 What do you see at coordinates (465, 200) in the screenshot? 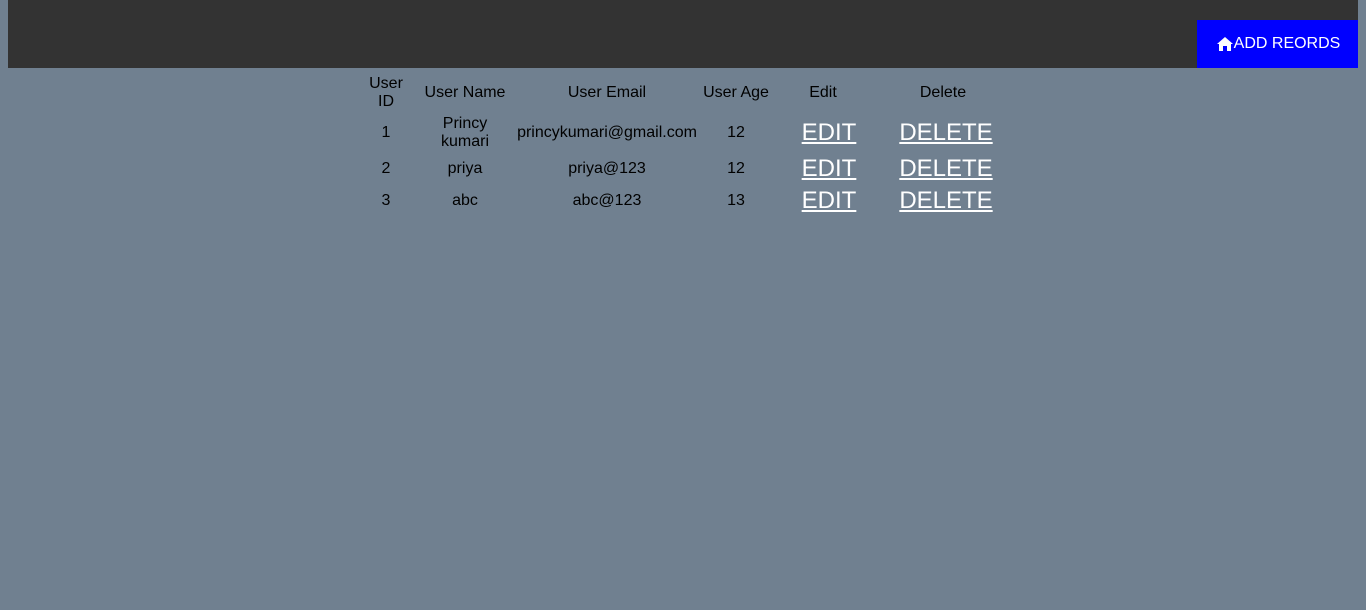
I see `cell-user-name: abc` at bounding box center [465, 200].